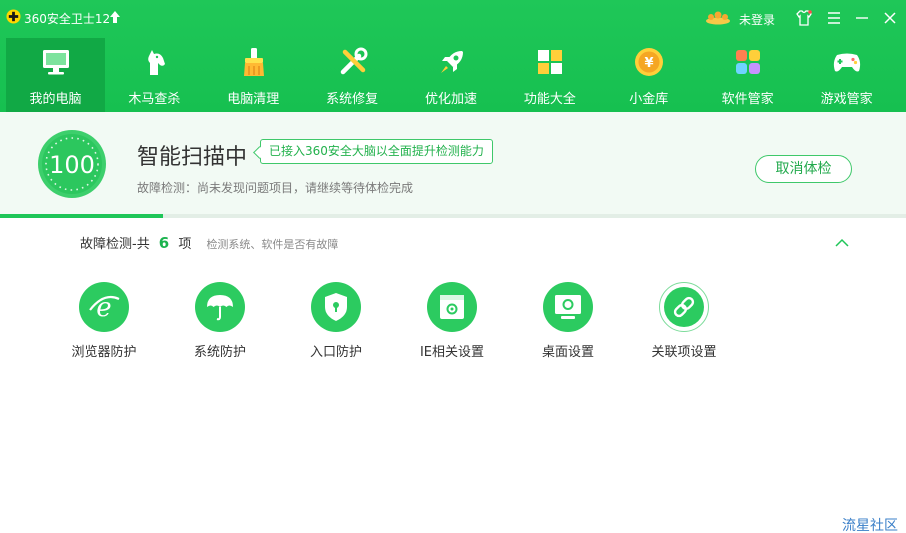  I want to click on scan-progress-fill, so click(82, 216).